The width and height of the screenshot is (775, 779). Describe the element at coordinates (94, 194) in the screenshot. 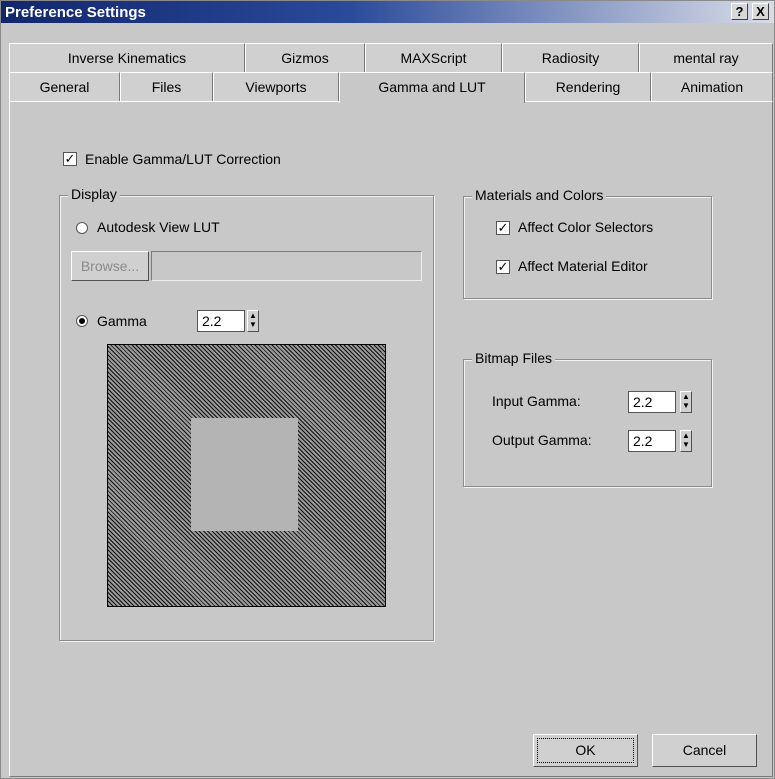

I see `display-group-title: Display` at that location.